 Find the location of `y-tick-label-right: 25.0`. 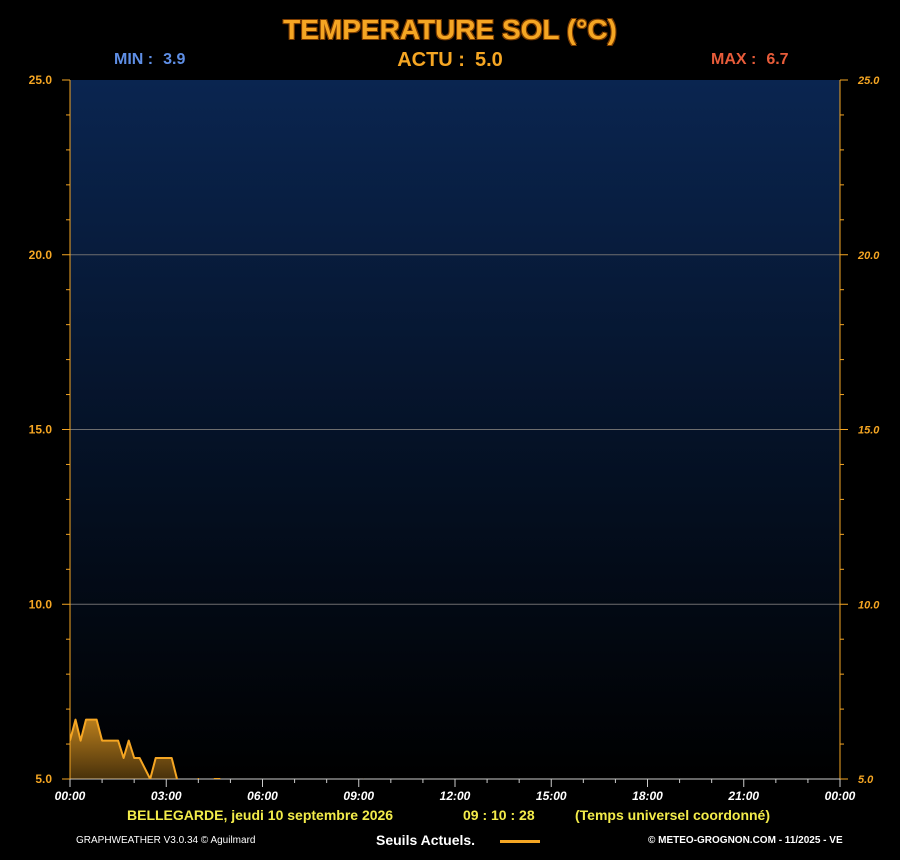

y-tick-label-right: 25.0 is located at coordinates (868, 81).